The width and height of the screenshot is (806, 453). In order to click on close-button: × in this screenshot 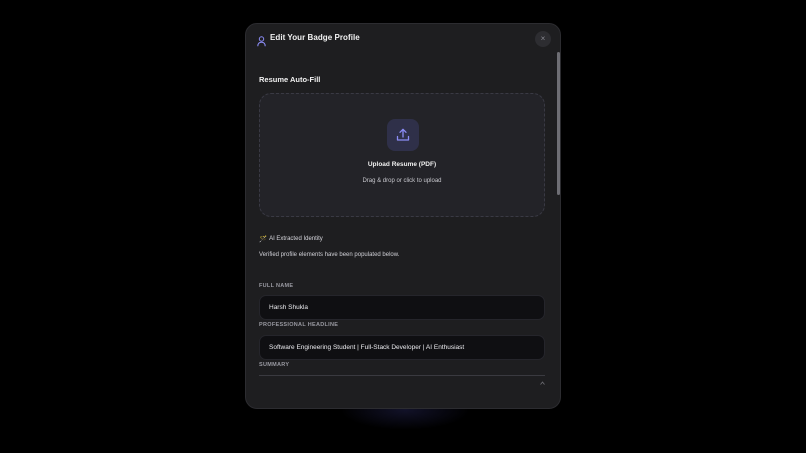, I will do `click(543, 39)`.